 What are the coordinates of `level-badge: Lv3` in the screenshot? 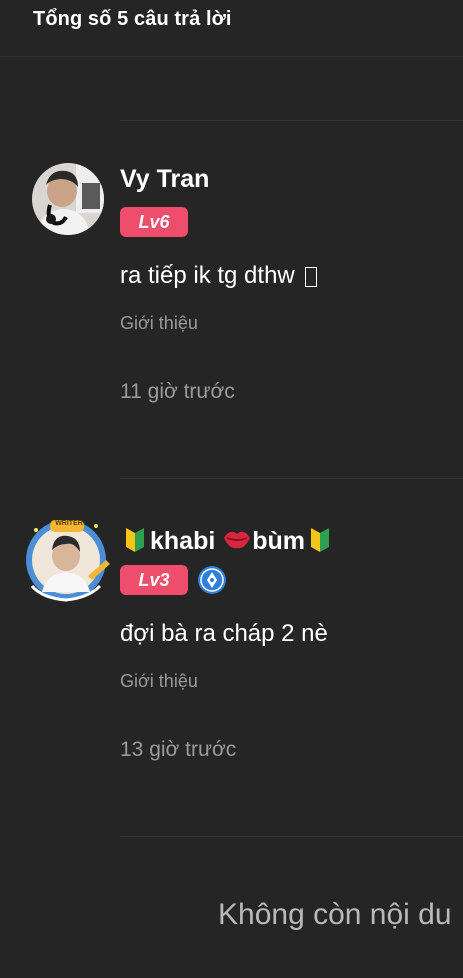 It's located at (154, 580).